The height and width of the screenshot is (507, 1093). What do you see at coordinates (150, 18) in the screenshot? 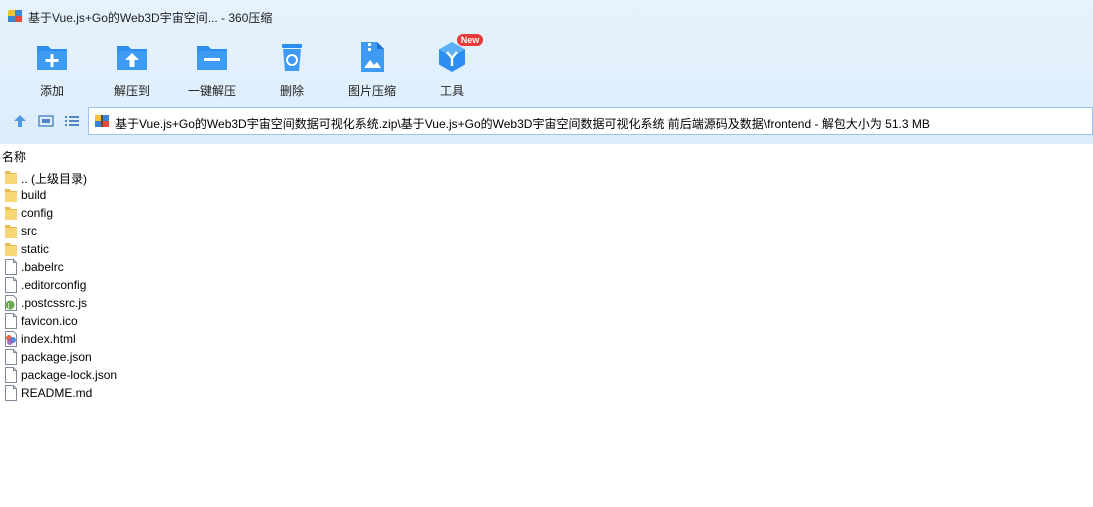
I see `window-title: 基于Vue.js+Go的Web3D宇宙空间... - 360压缩` at bounding box center [150, 18].